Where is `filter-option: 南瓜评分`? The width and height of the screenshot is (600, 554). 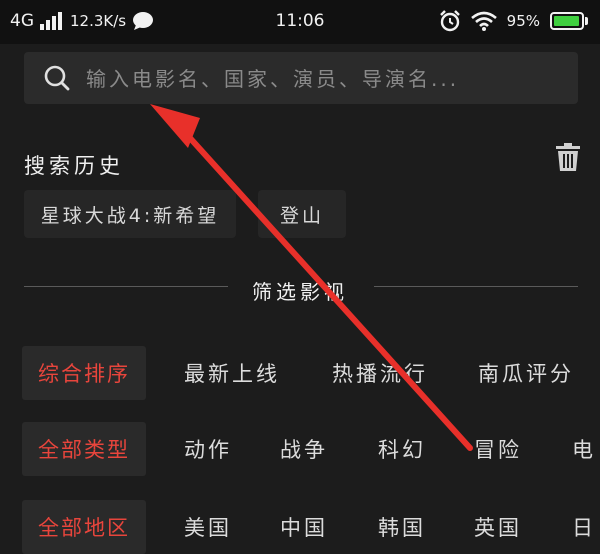
filter-option: 南瓜评分 is located at coordinates (526, 373).